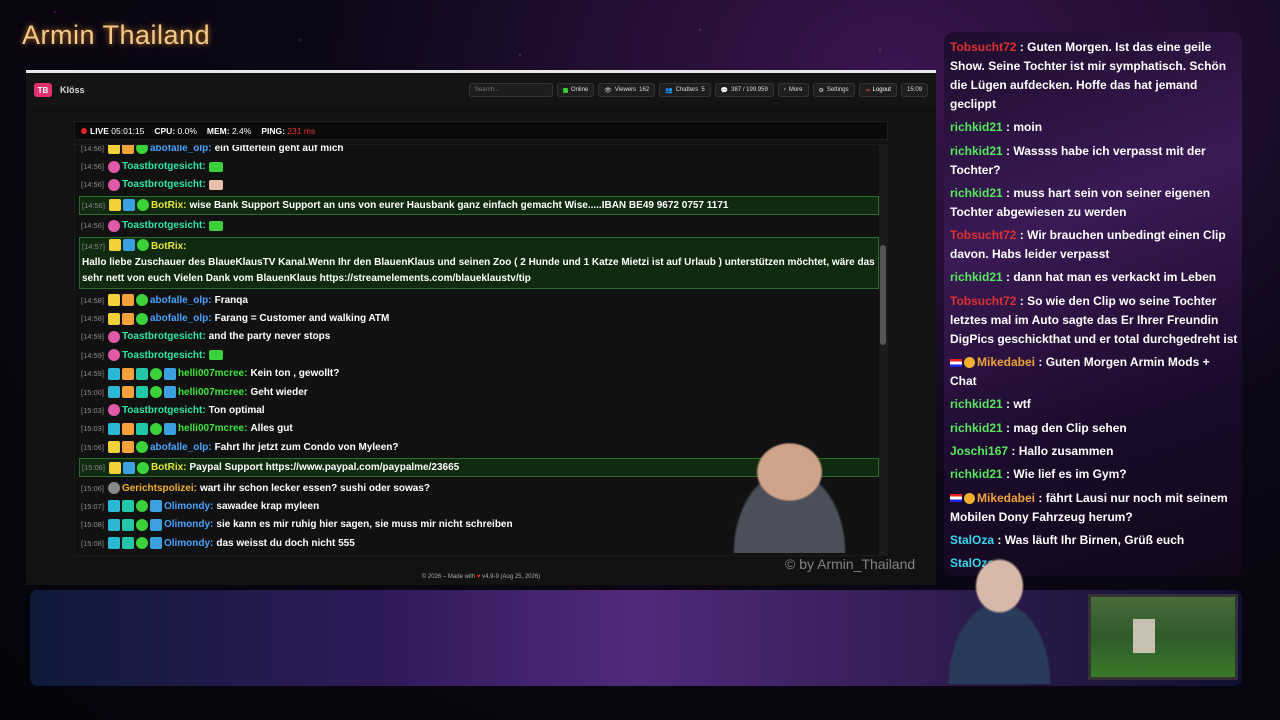 The height and width of the screenshot is (720, 1280). I want to click on chat-username: Gerichtspolizei:, so click(159, 488).